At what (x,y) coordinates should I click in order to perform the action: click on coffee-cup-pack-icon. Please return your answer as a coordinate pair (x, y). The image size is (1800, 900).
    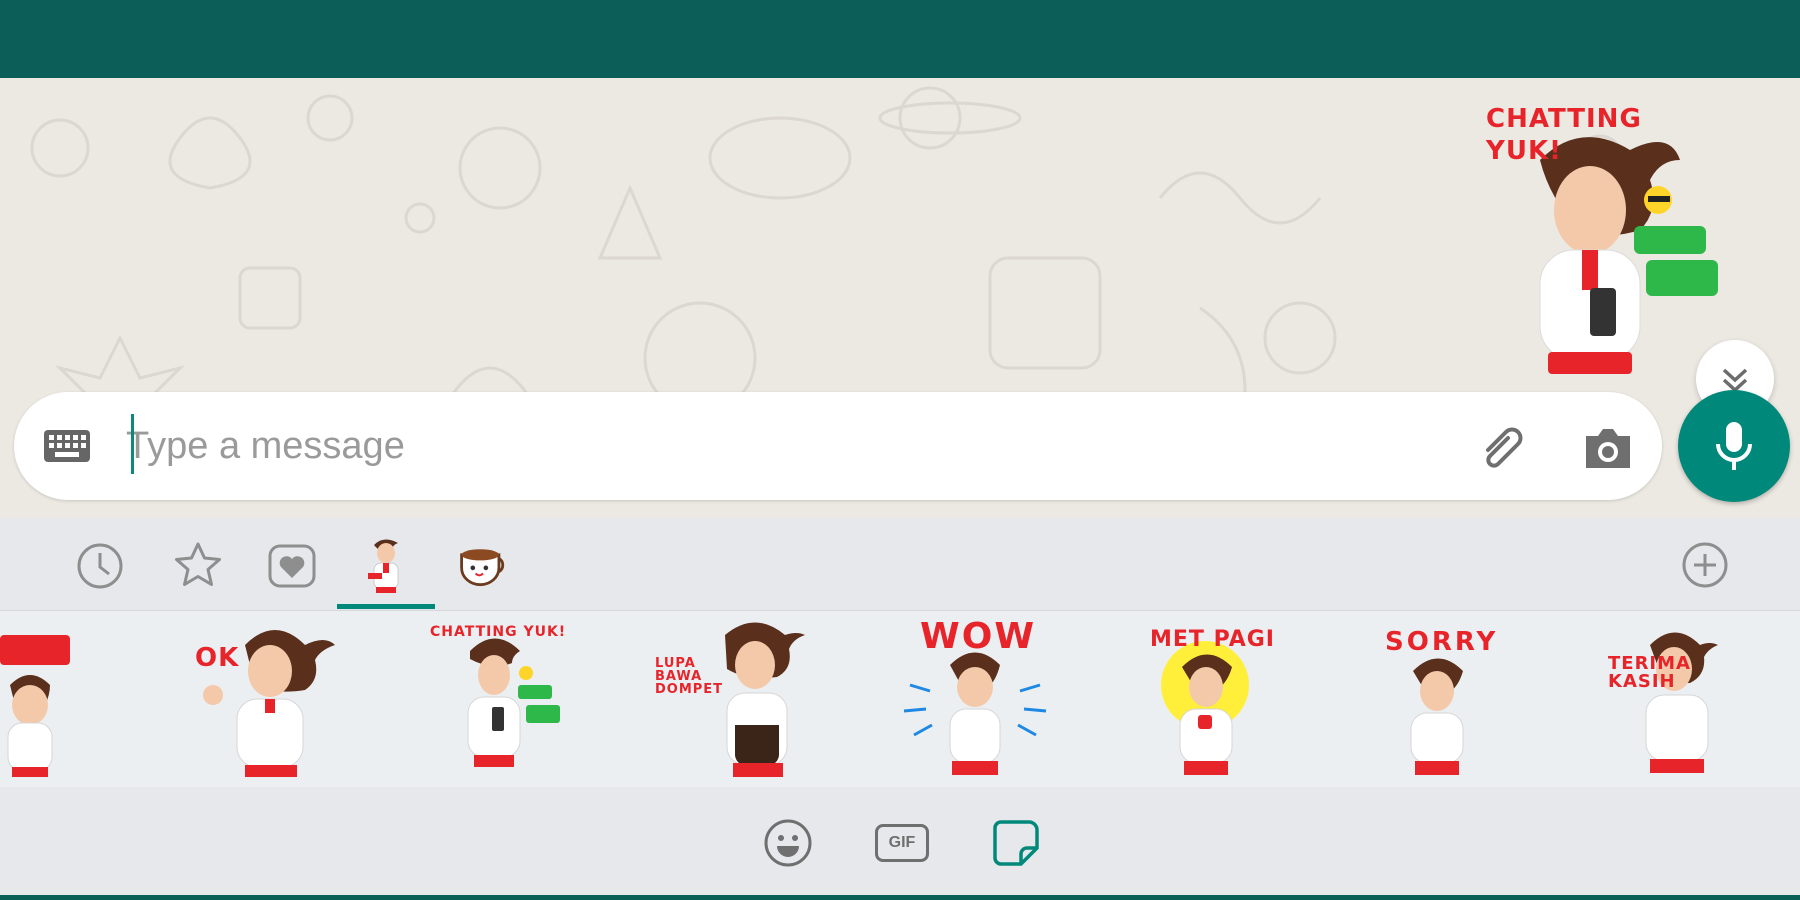
    Looking at the image, I should click on (482, 567).